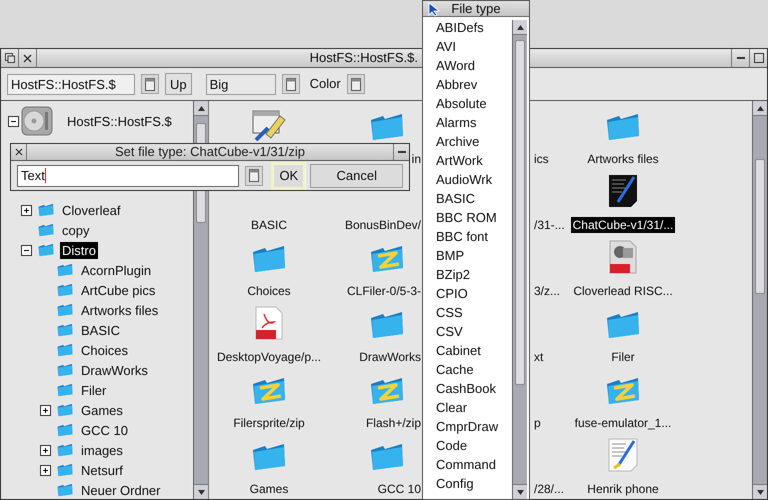  What do you see at coordinates (210, 152) in the screenshot?
I see `dialog-title: Set file type: ChatCube-v1/31/zip` at bounding box center [210, 152].